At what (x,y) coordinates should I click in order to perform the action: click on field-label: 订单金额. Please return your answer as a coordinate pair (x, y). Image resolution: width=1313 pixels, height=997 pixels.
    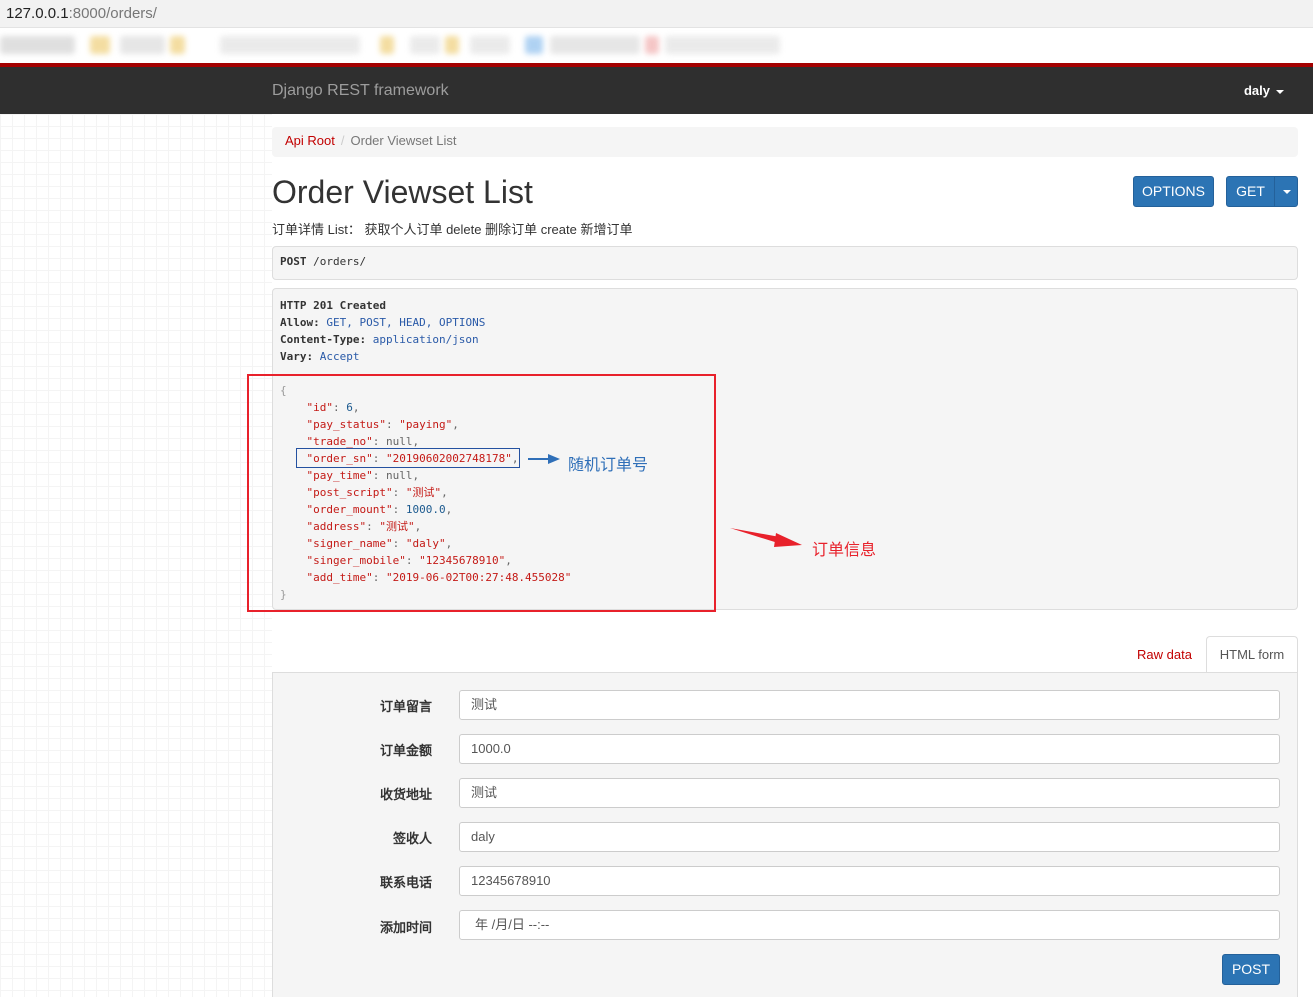
    Looking at the image, I should click on (405, 750).